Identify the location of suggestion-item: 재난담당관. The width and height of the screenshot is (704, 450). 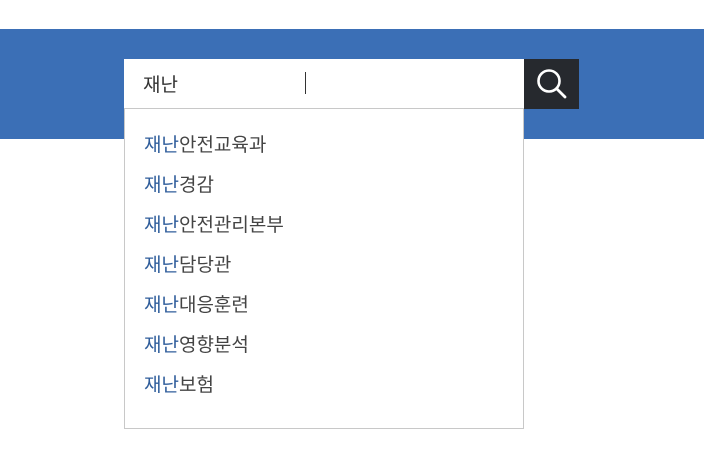
(324, 269).